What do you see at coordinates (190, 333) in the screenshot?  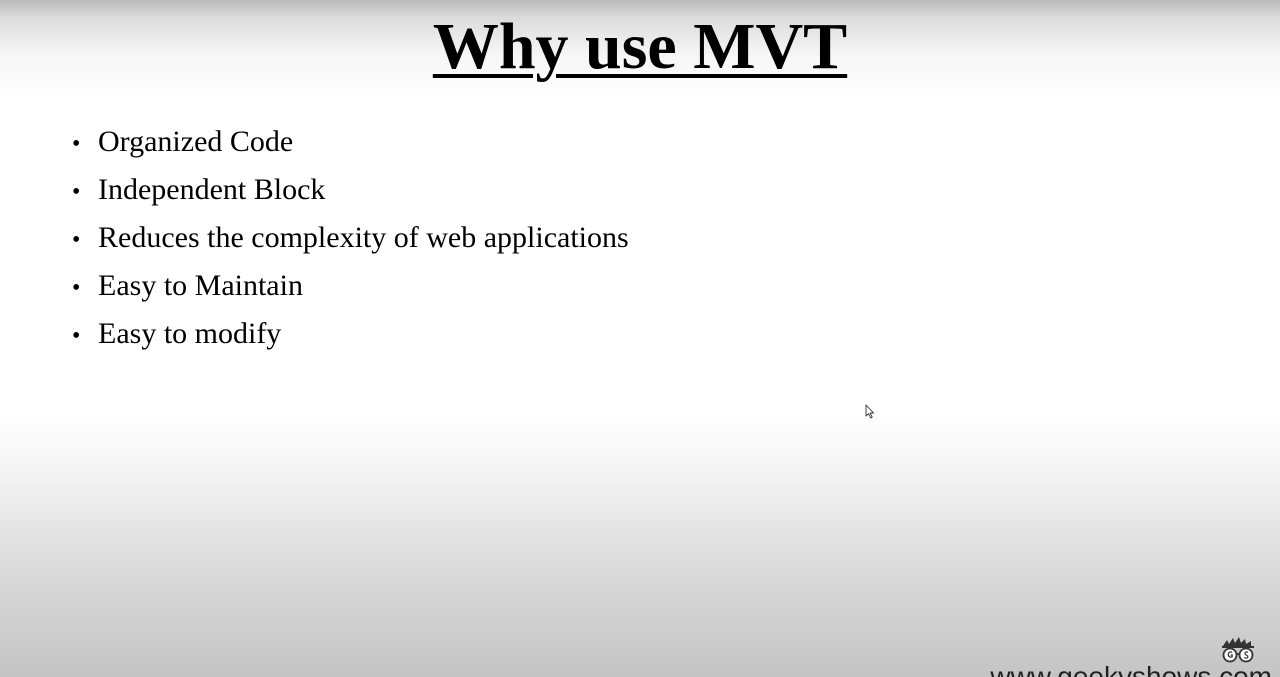 I see `bullet-text: Easy to modify` at bounding box center [190, 333].